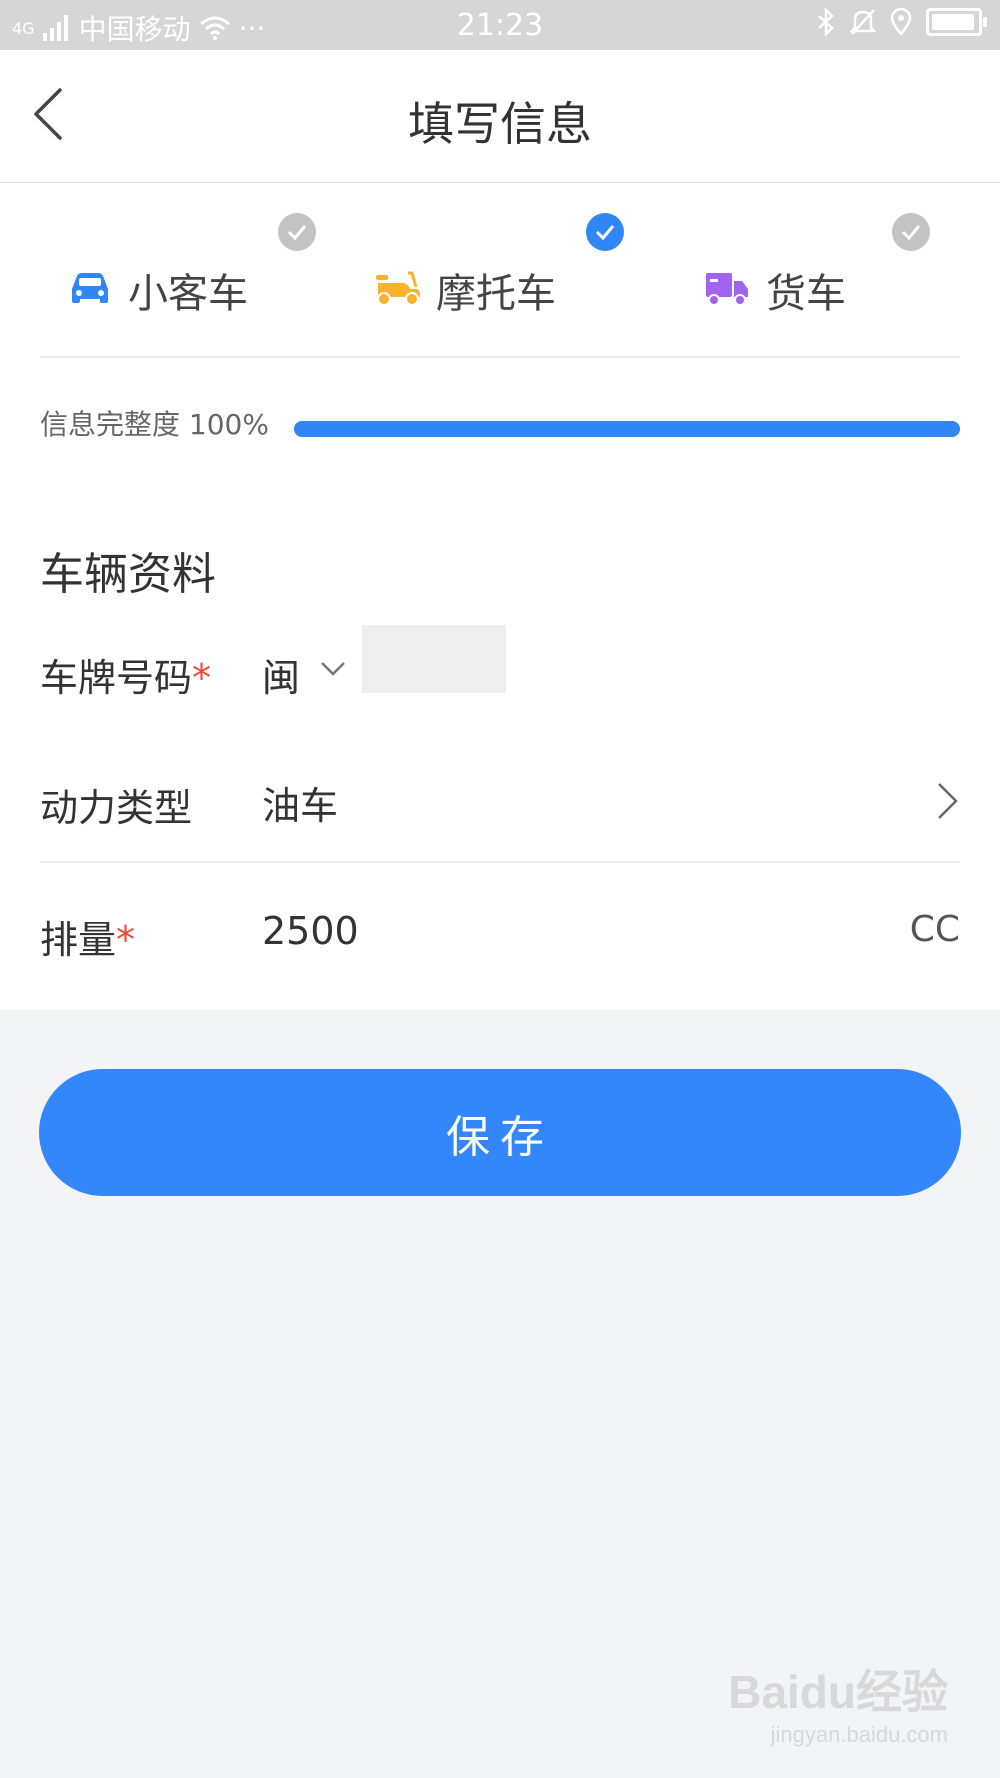 This screenshot has height=1778, width=1000. I want to click on vehicle-tab-motorcycle-check, so click(605, 232).